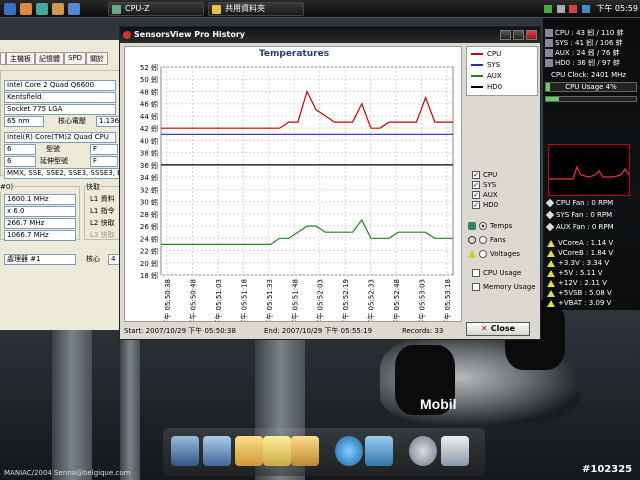 The height and width of the screenshot is (480, 640). Describe the element at coordinates (97, 58) in the screenshot. I see `tab-about: 關於` at that location.